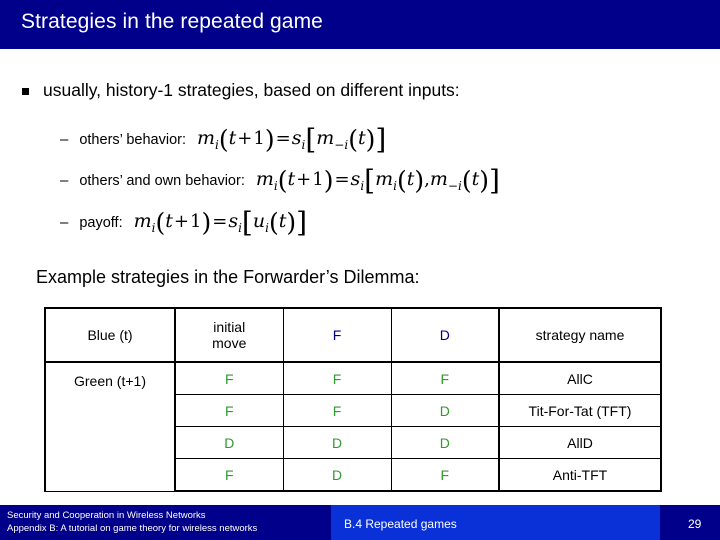 This screenshot has width=720, height=540. Describe the element at coordinates (133, 140) in the screenshot. I see `bullet-level2-label: others’ behavior:` at that location.